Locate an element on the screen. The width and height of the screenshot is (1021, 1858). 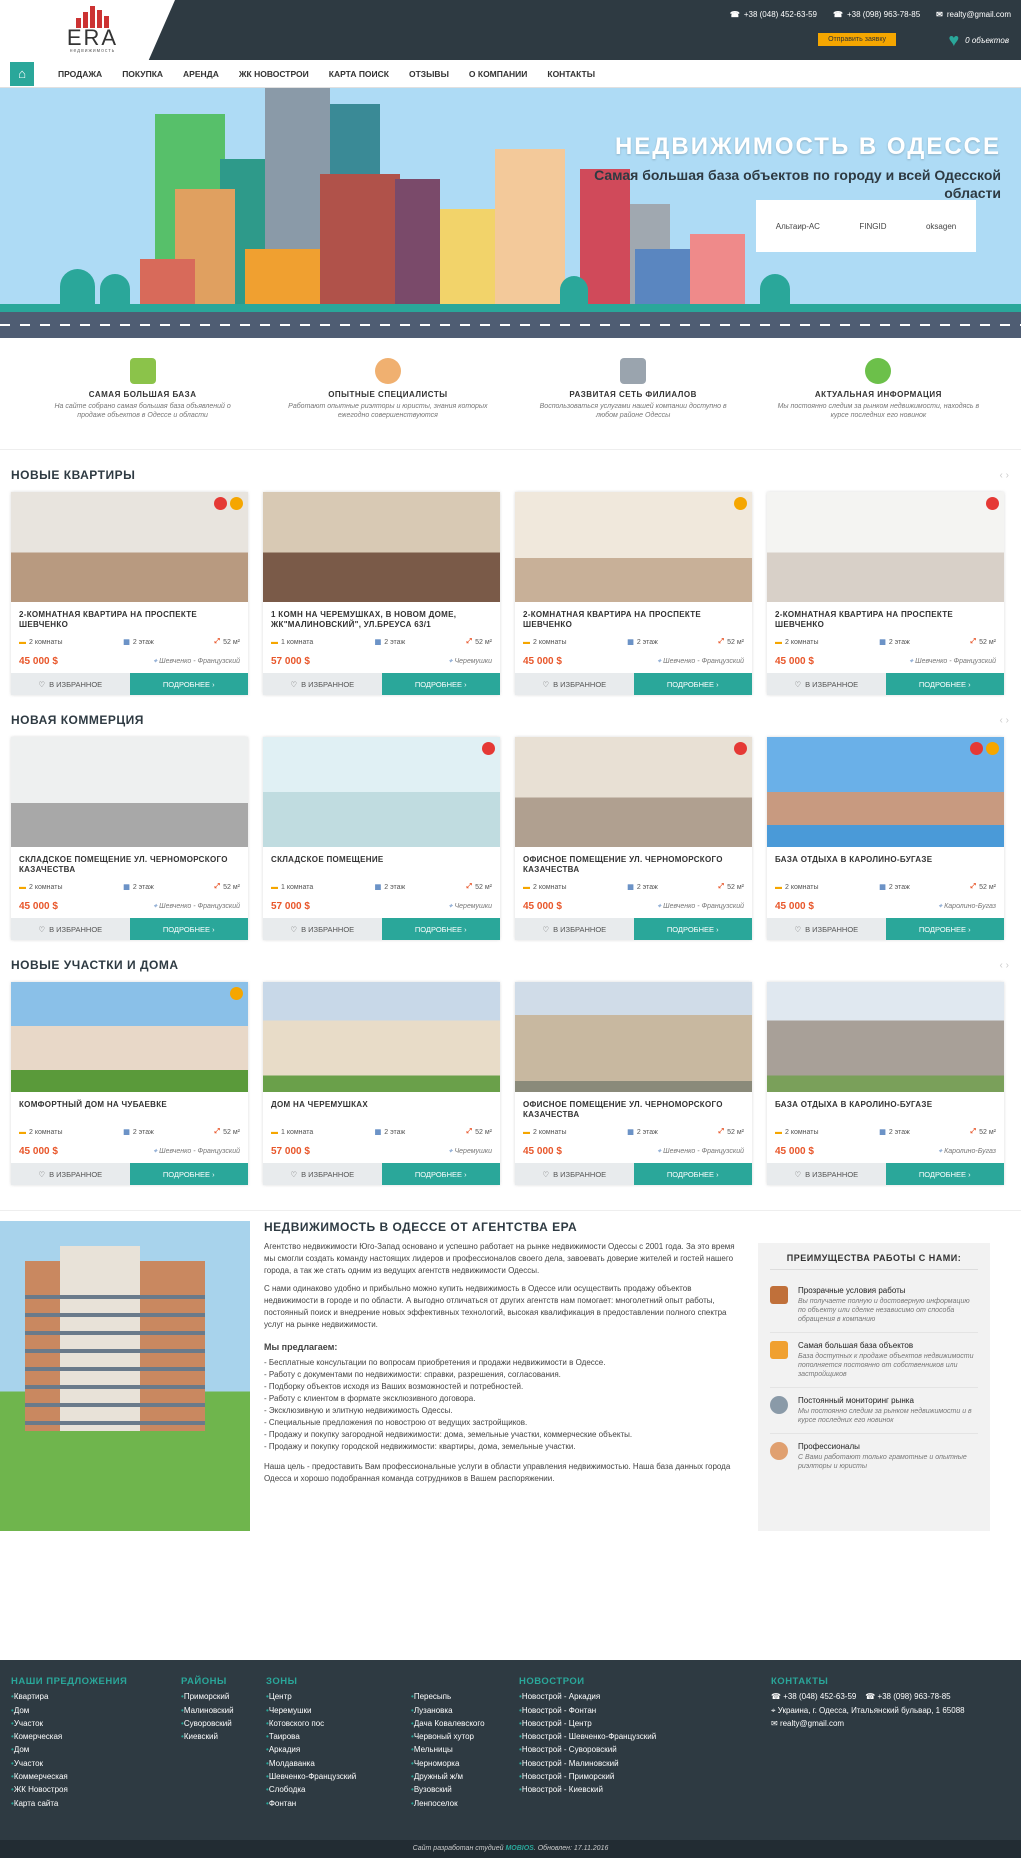
footer-link: Молдаванка is located at coordinates (338, 1763).